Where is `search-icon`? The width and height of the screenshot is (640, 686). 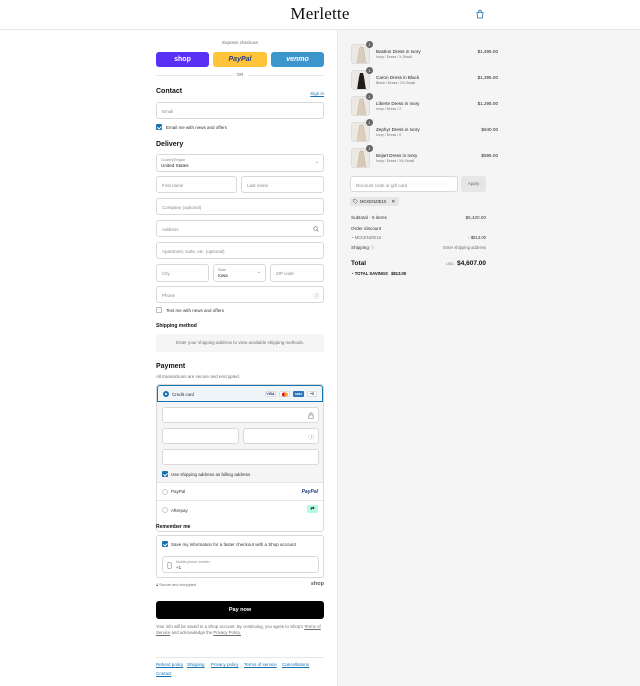
search-icon is located at coordinates (316, 229).